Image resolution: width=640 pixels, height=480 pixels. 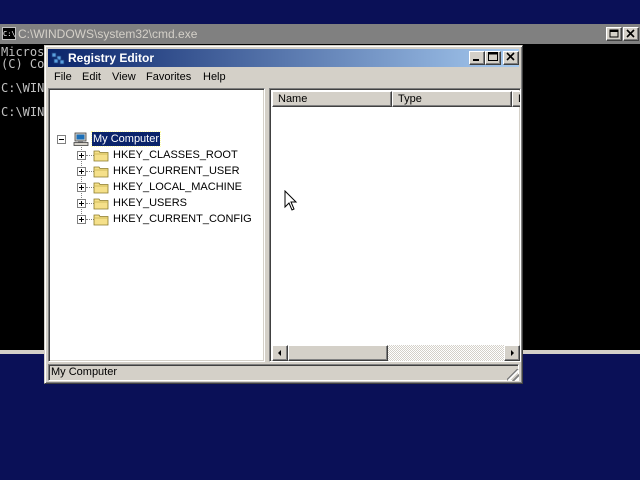 I want to click on registry-editor-icon, so click(x=58, y=58).